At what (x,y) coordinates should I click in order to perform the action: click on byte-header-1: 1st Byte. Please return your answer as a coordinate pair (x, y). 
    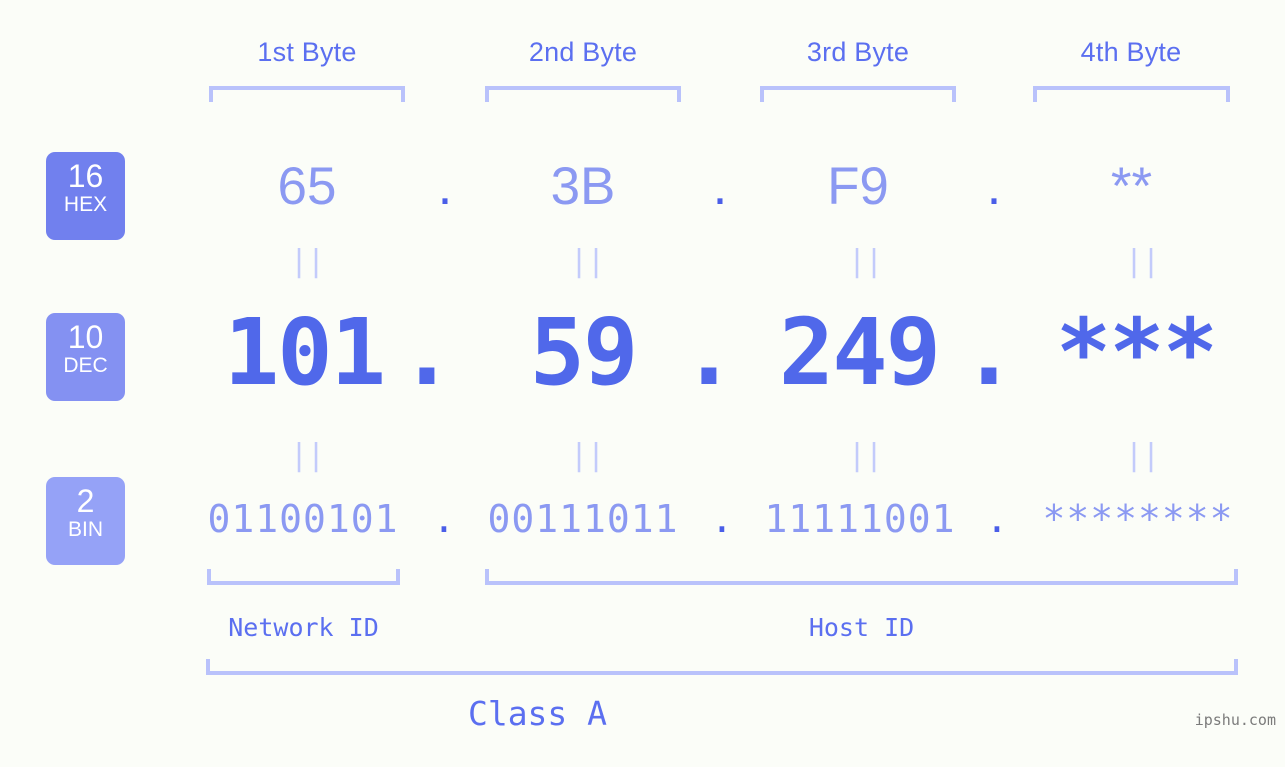
    Looking at the image, I should click on (307, 52).